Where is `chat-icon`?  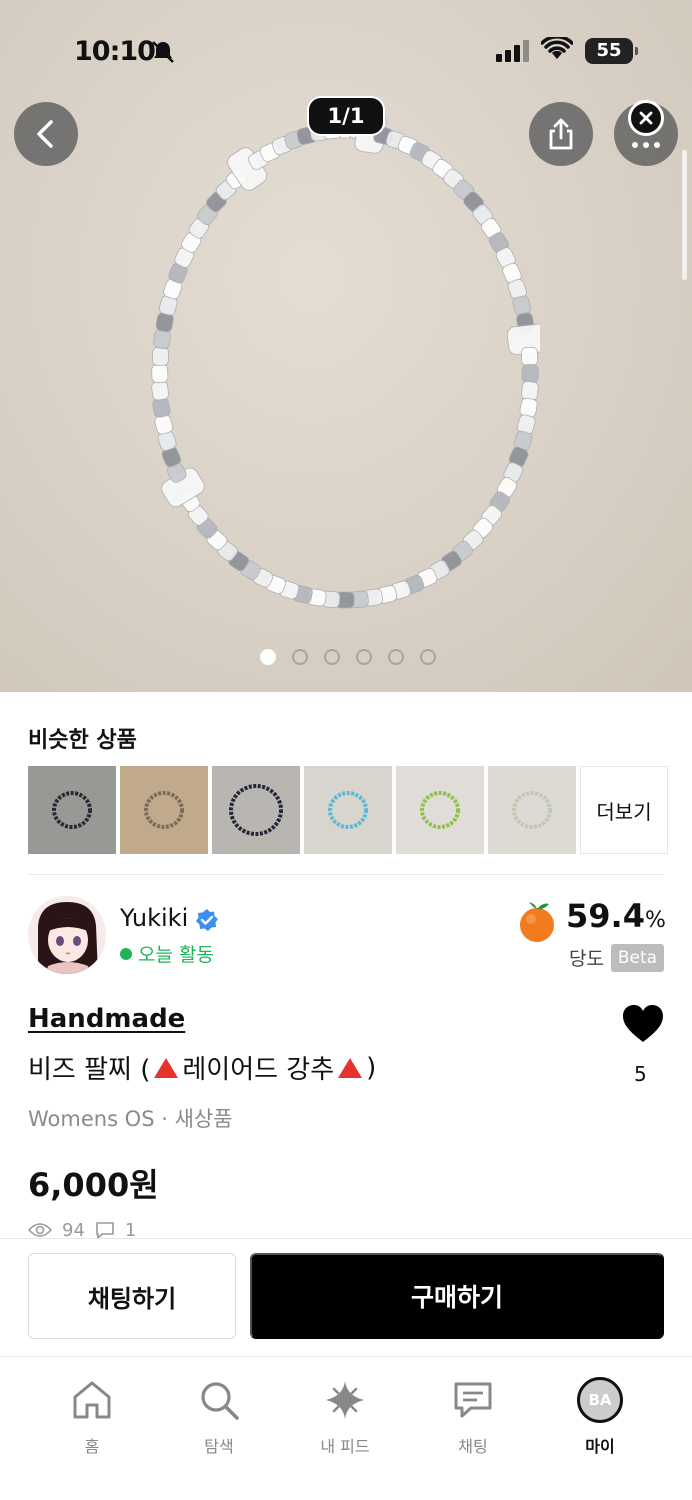
chat-icon is located at coordinates (473, 1400).